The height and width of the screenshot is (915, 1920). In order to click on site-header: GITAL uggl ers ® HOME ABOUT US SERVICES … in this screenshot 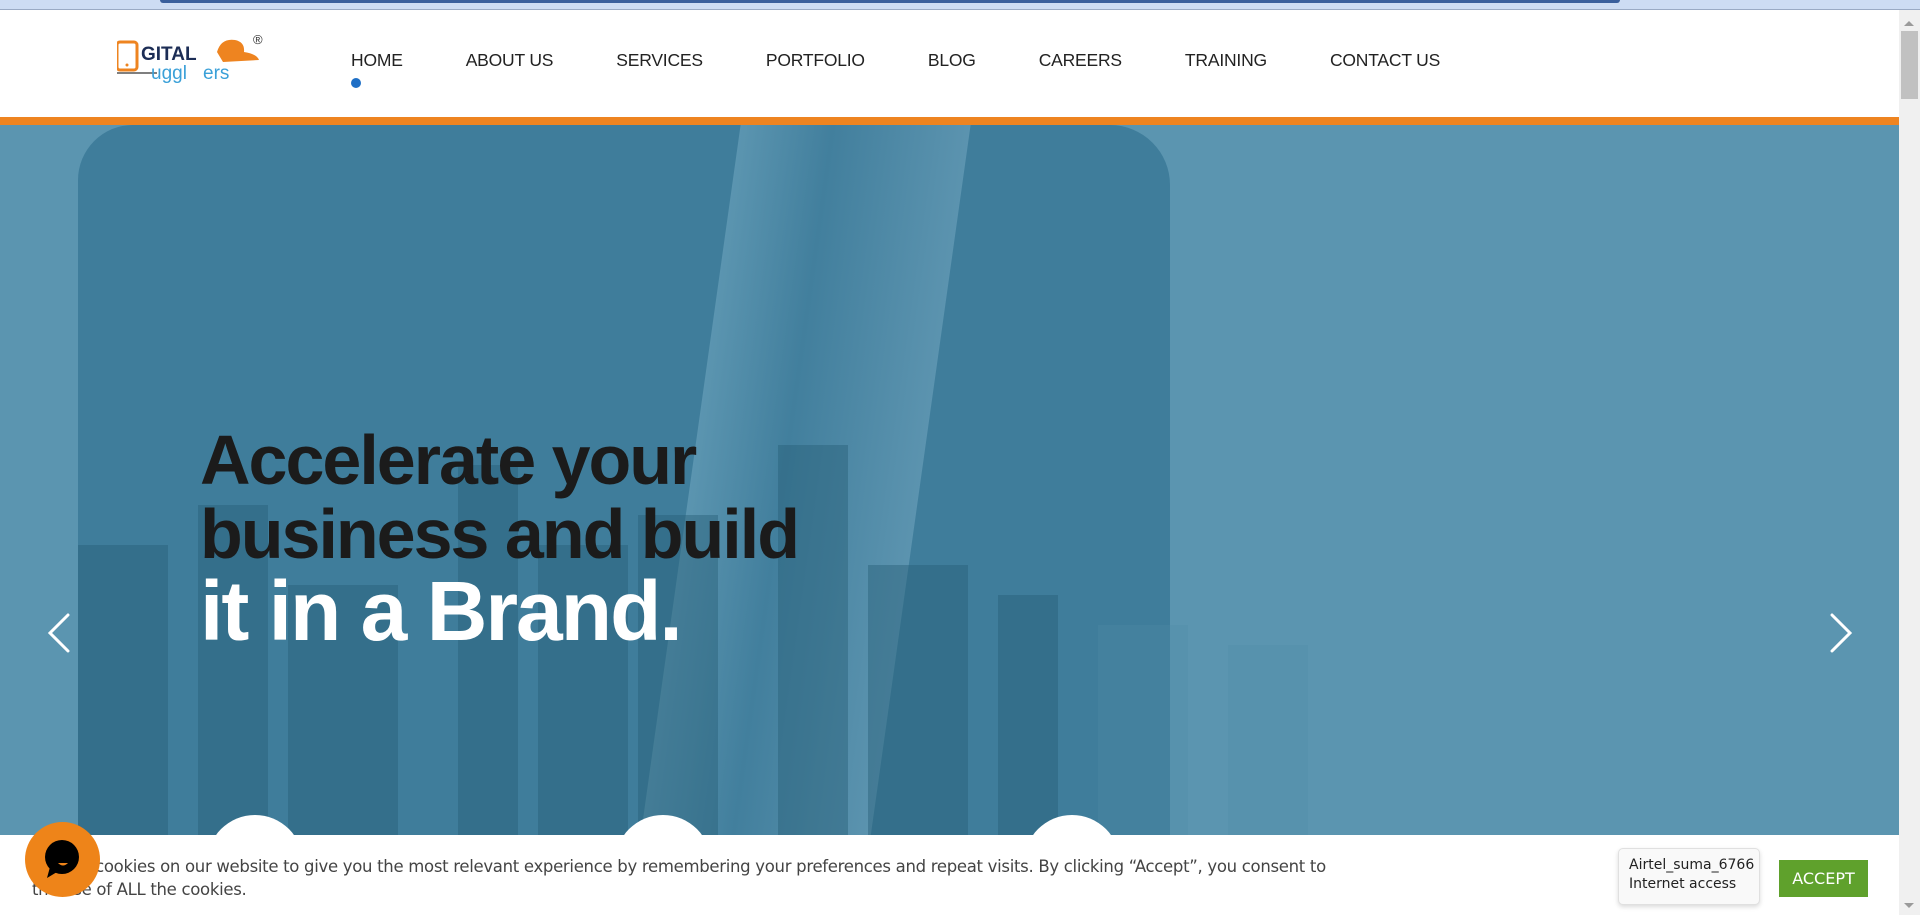, I will do `click(949, 63)`.